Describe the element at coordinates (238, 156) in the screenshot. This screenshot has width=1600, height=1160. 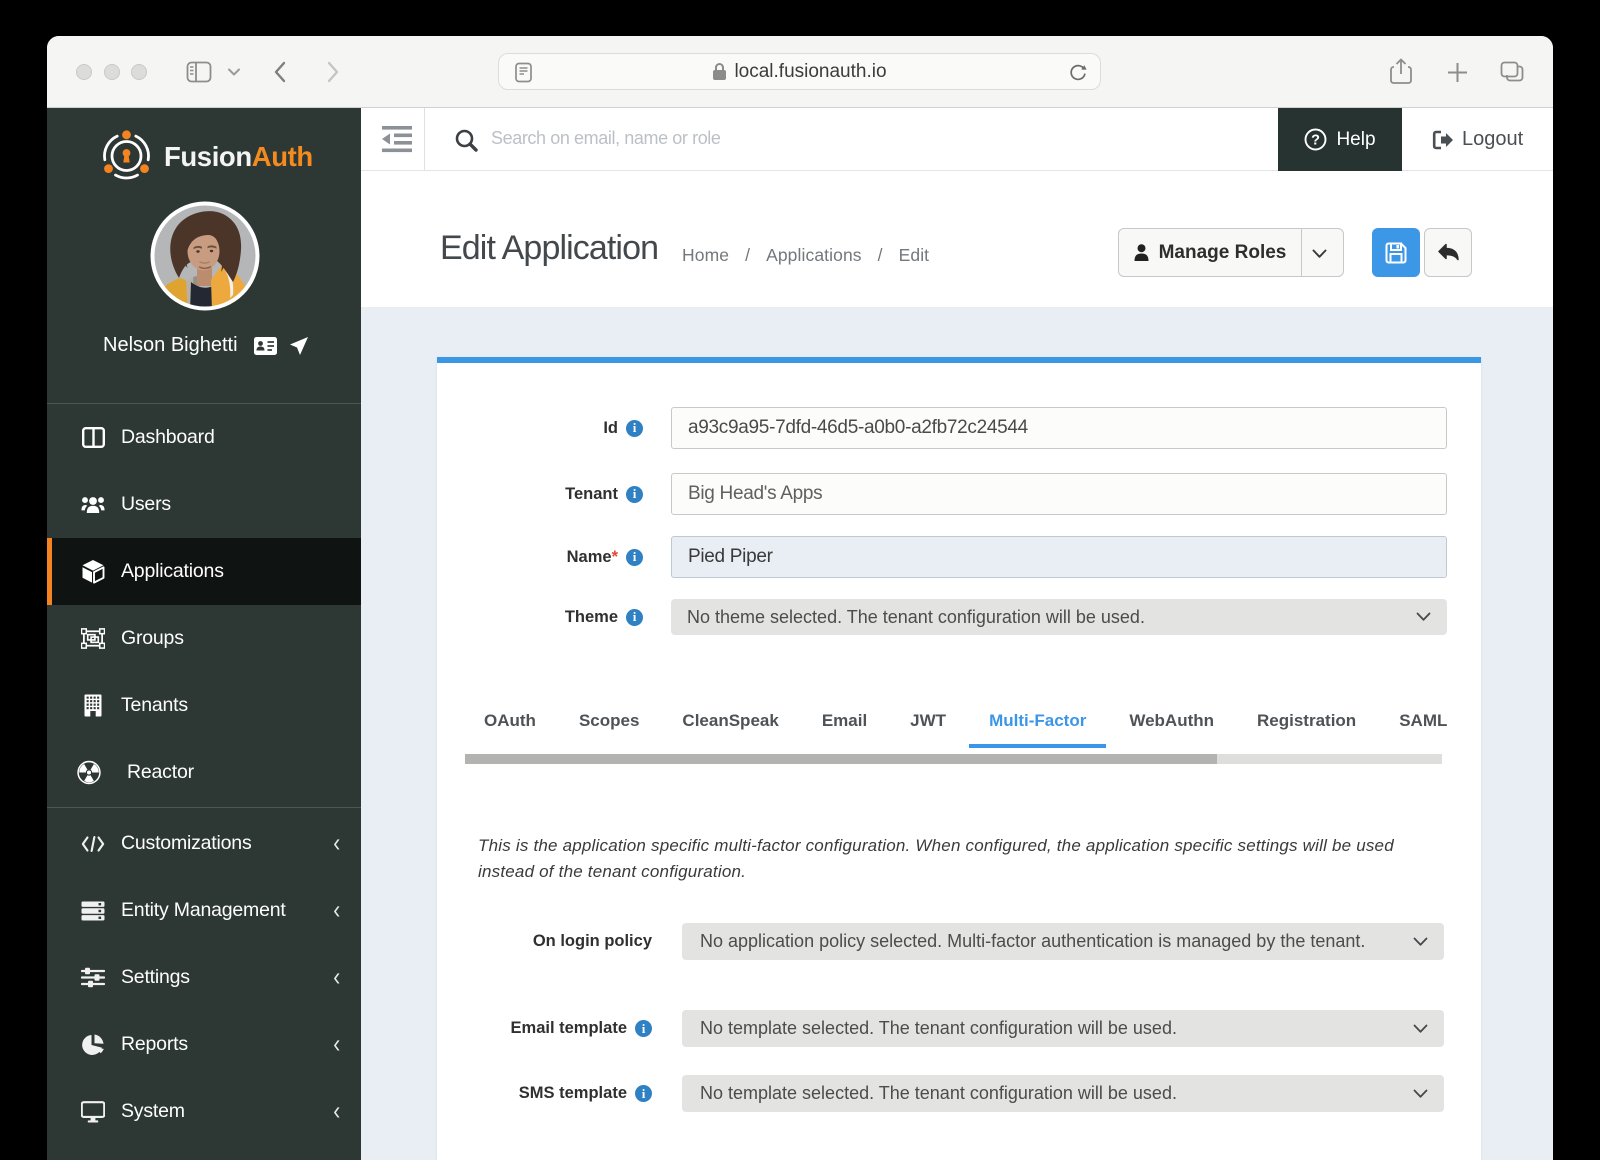
I see `svg-text: FusionAuth` at that location.